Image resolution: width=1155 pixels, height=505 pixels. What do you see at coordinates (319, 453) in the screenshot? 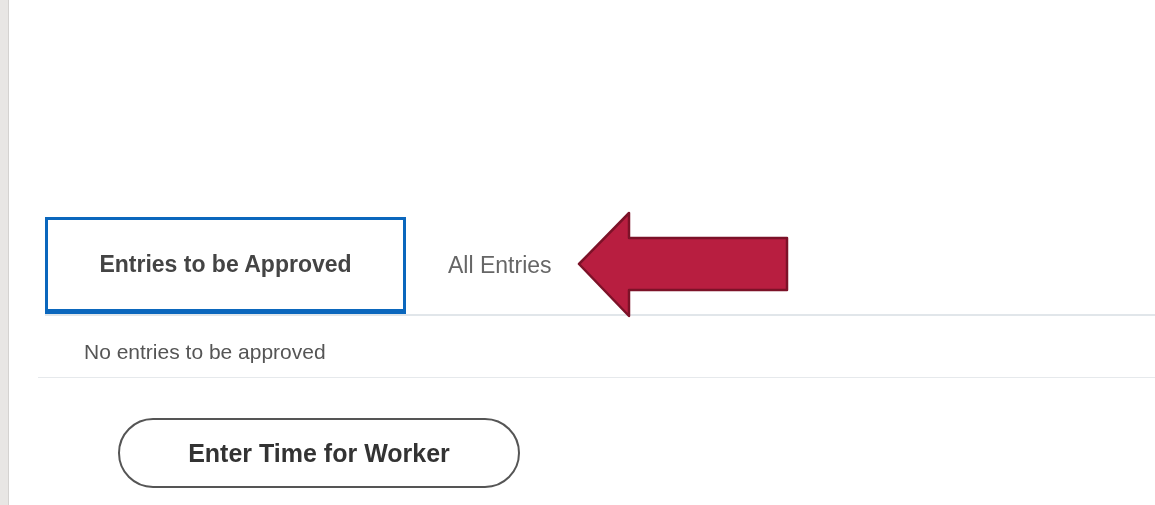
I see `enter-time-button: Enter Time for Worker` at bounding box center [319, 453].